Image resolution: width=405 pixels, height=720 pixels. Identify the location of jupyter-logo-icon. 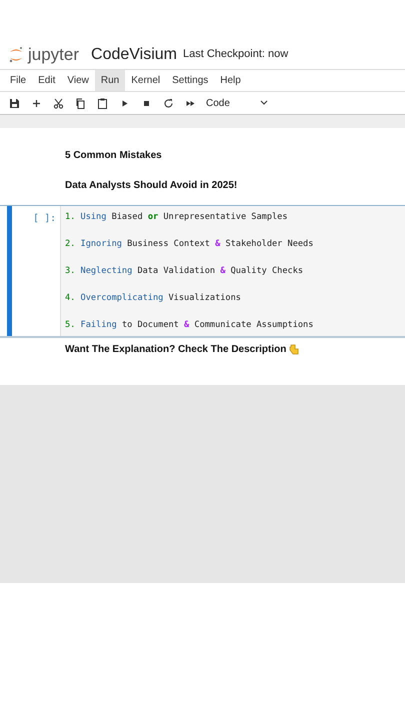
(16, 54).